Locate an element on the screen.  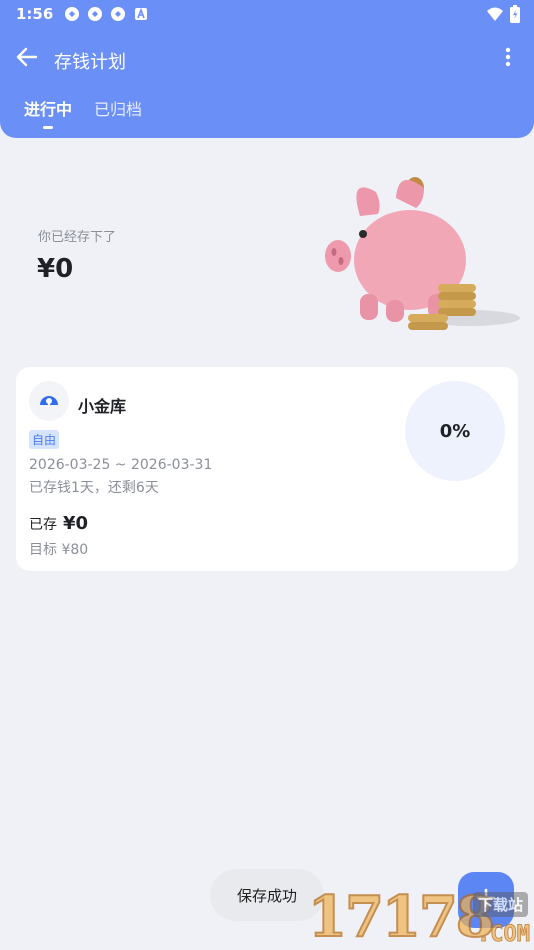
status-bar: 1:56 is located at coordinates (267, 14).